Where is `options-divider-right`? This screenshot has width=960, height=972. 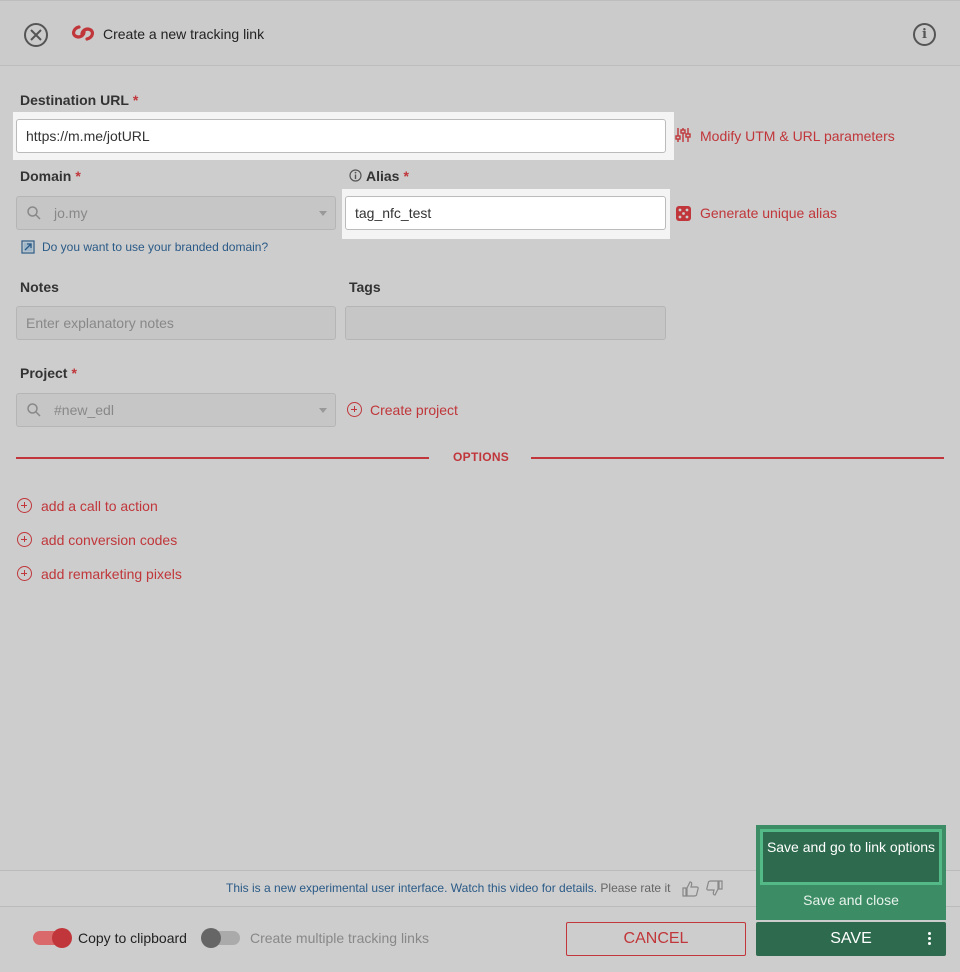
options-divider-right is located at coordinates (737, 458).